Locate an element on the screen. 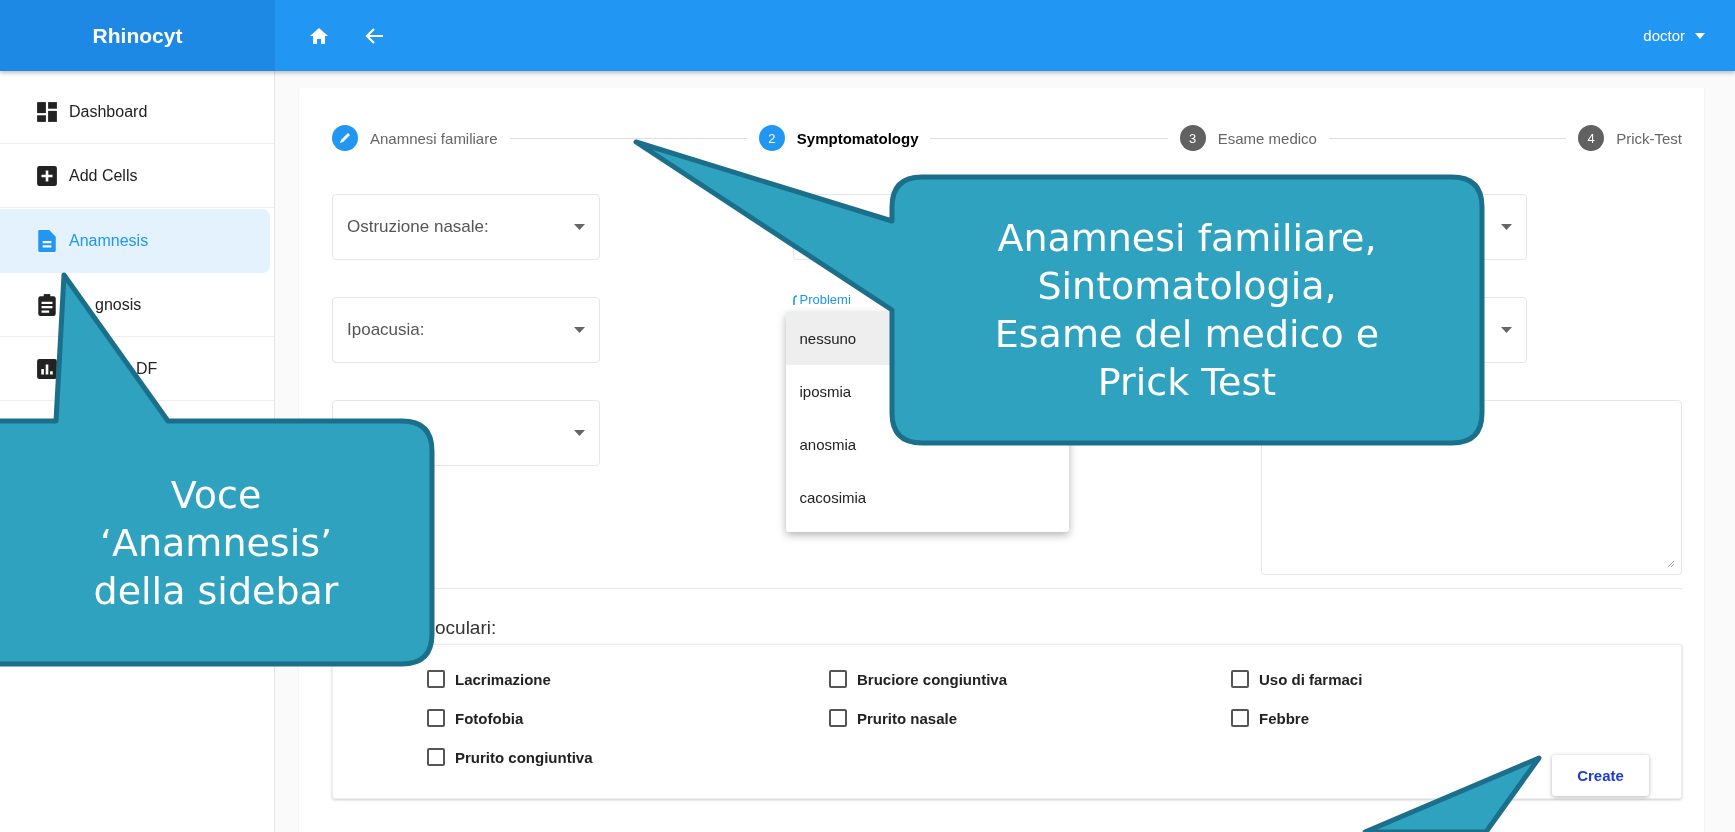 The image size is (1735, 832). dashboard-icon is located at coordinates (47, 111).